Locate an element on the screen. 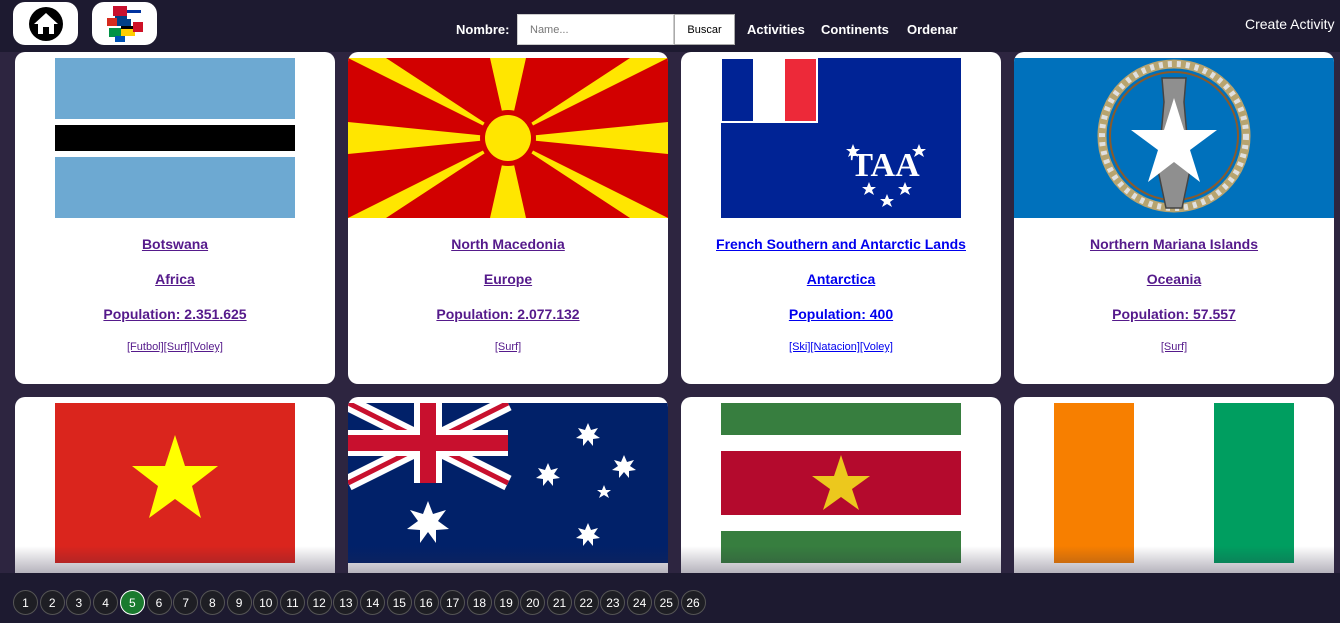 Image resolution: width=1340 pixels, height=623 pixels. page-button-7: 7 is located at coordinates (186, 602).